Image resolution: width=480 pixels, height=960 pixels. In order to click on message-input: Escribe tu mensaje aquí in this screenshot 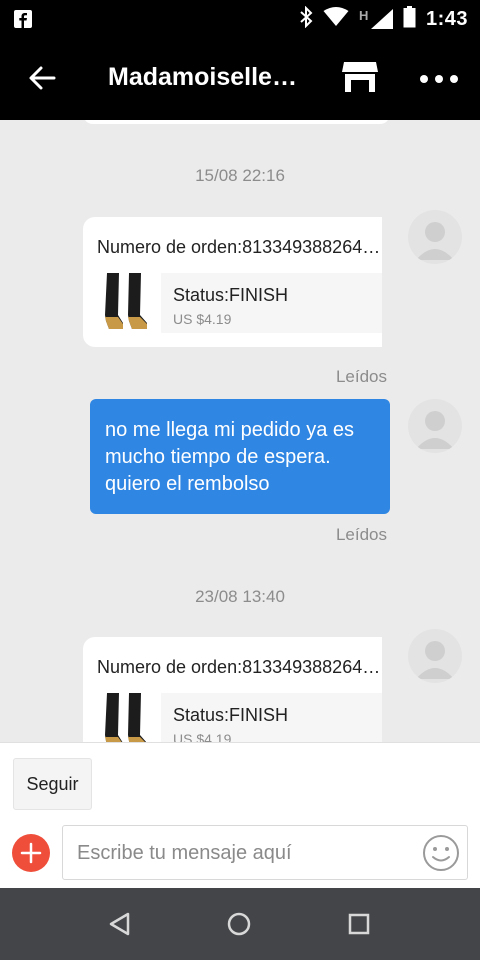, I will do `click(265, 852)`.